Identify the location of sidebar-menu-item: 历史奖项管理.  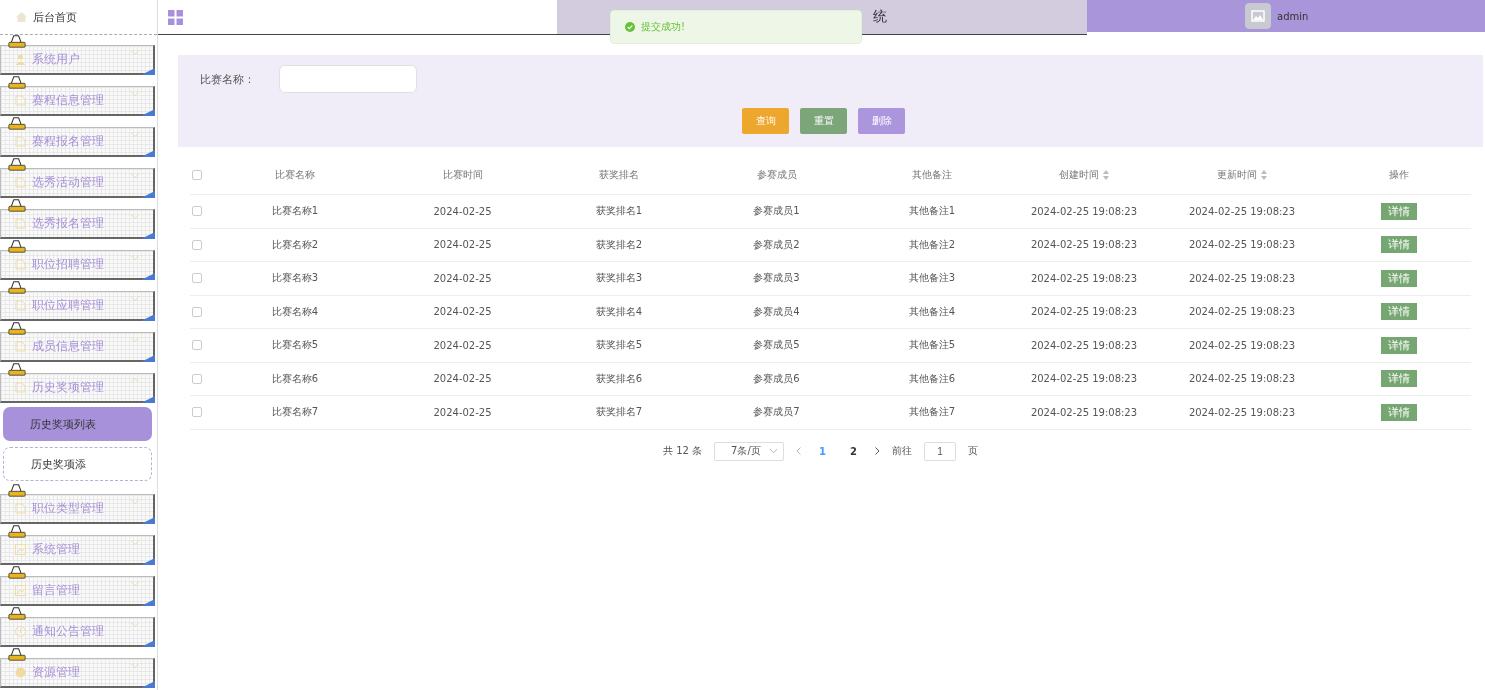
(77, 388).